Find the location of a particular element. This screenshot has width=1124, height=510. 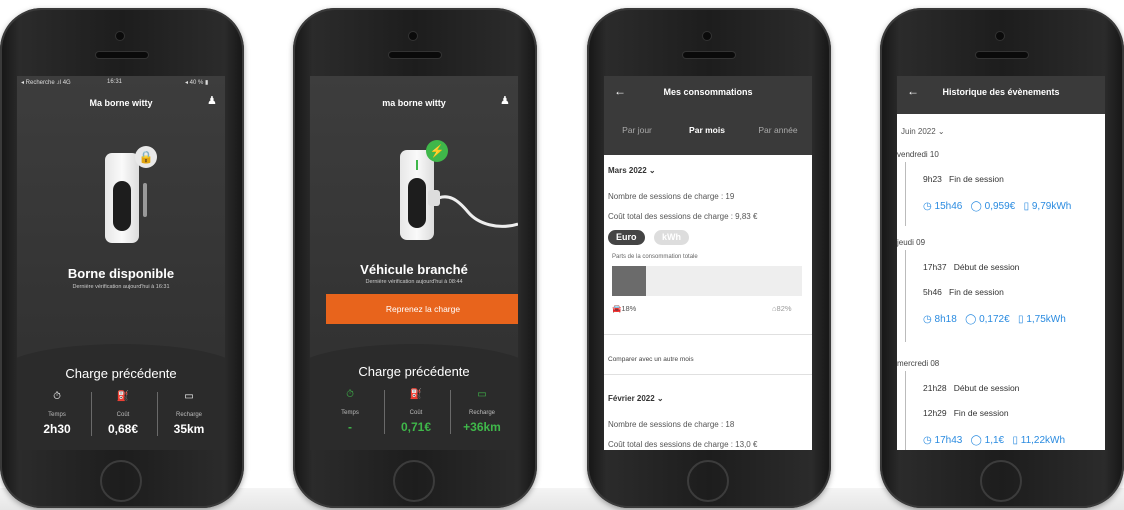

stat-label-temps: Temps is located at coordinates (57, 415).